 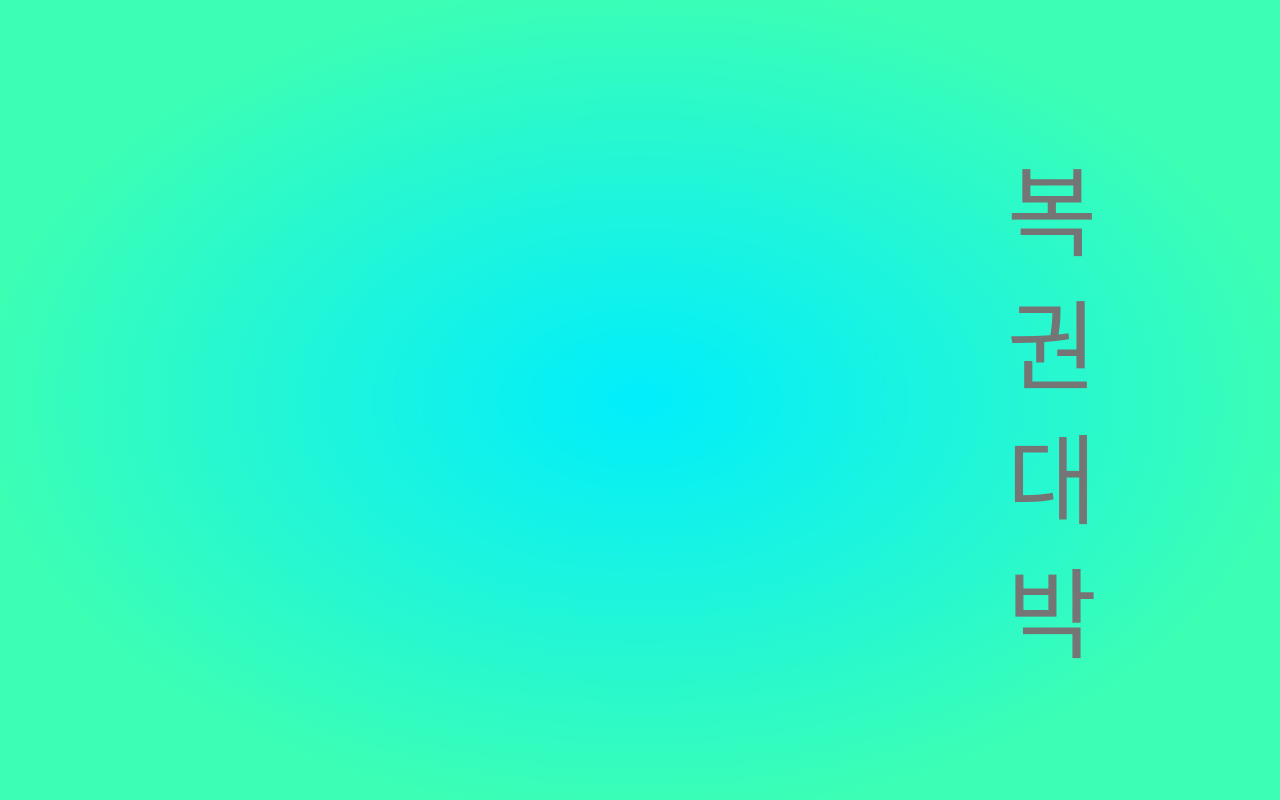 What do you see at coordinates (1052, 416) in the screenshot?
I see `vertical-slogan: 복 권 대 박` at bounding box center [1052, 416].